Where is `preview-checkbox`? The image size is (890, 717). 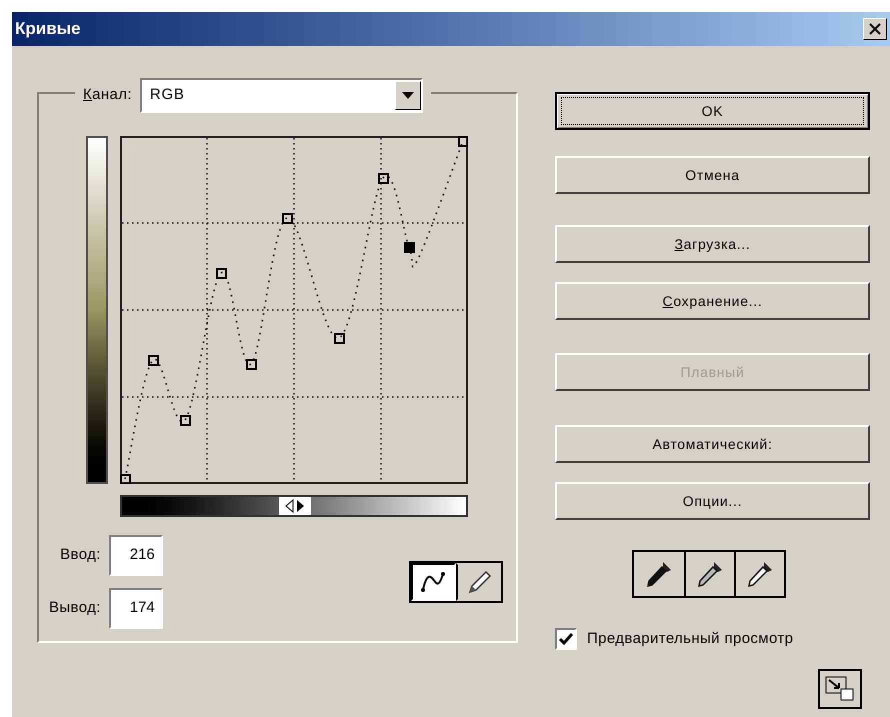
preview-checkbox is located at coordinates (566, 639).